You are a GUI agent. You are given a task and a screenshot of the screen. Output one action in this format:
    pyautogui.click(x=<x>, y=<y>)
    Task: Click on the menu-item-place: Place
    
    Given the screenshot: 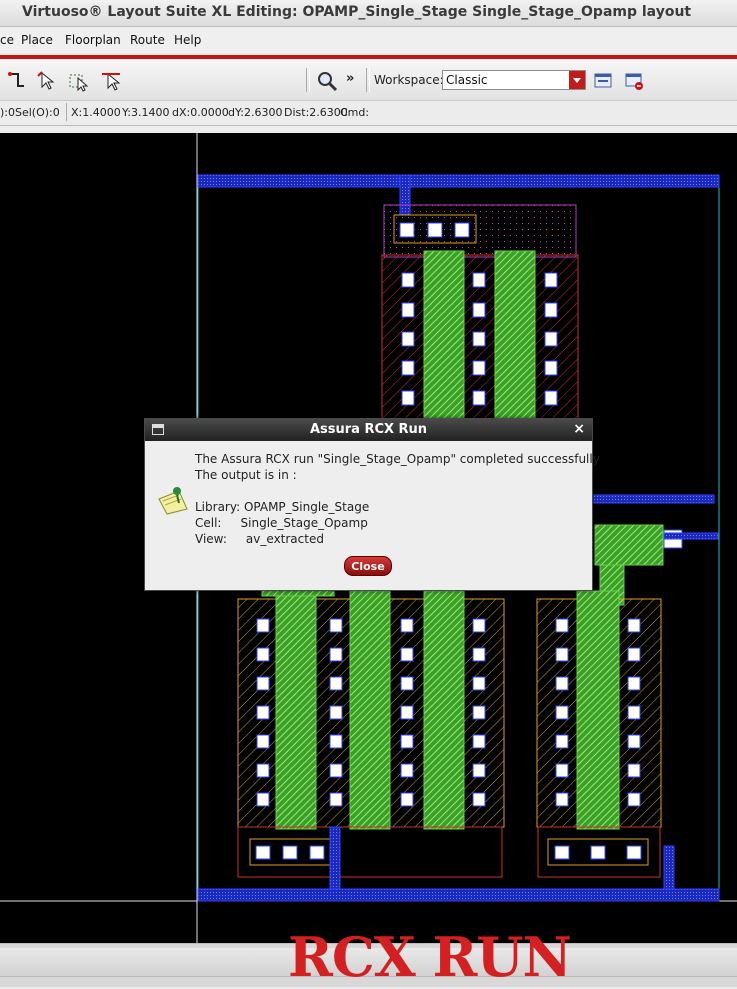 What is the action you would take?
    pyautogui.click(x=37, y=40)
    